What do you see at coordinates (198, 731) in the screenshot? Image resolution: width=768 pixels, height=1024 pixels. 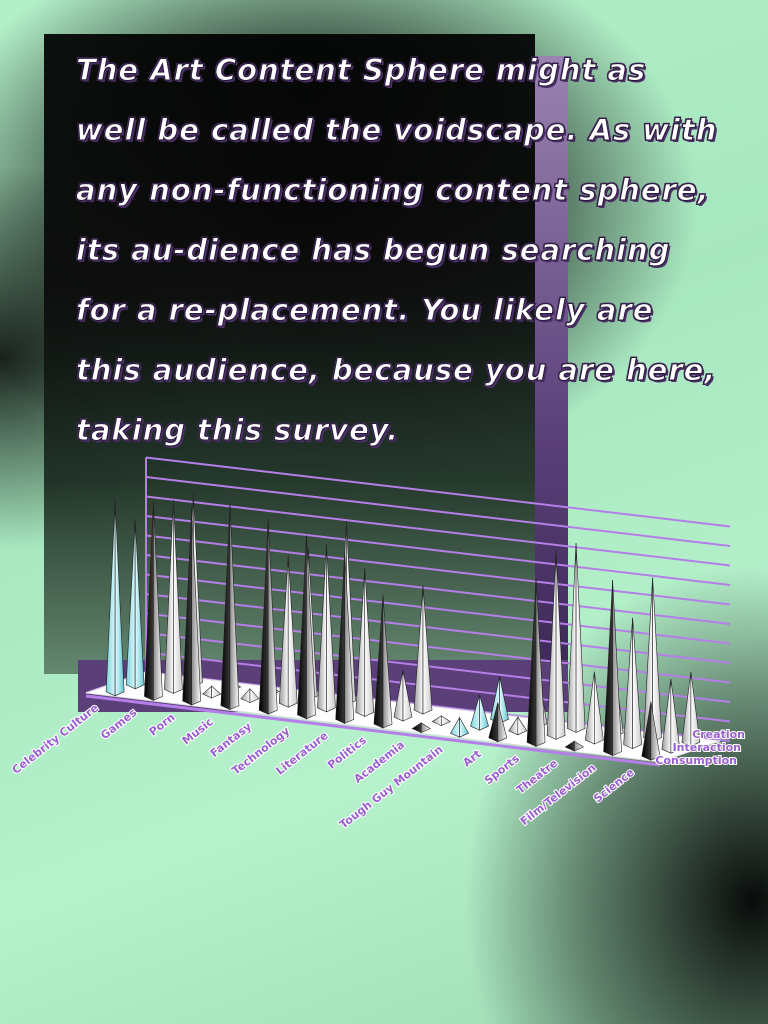 I see `category-label: Music` at bounding box center [198, 731].